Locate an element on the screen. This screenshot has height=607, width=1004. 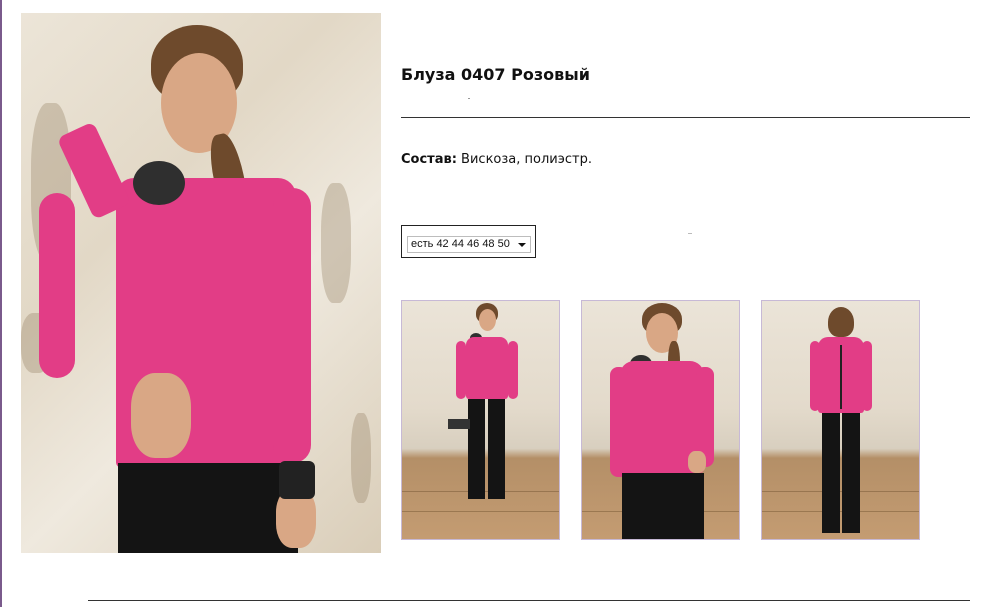
chevron-down-icon is located at coordinates (522, 245).